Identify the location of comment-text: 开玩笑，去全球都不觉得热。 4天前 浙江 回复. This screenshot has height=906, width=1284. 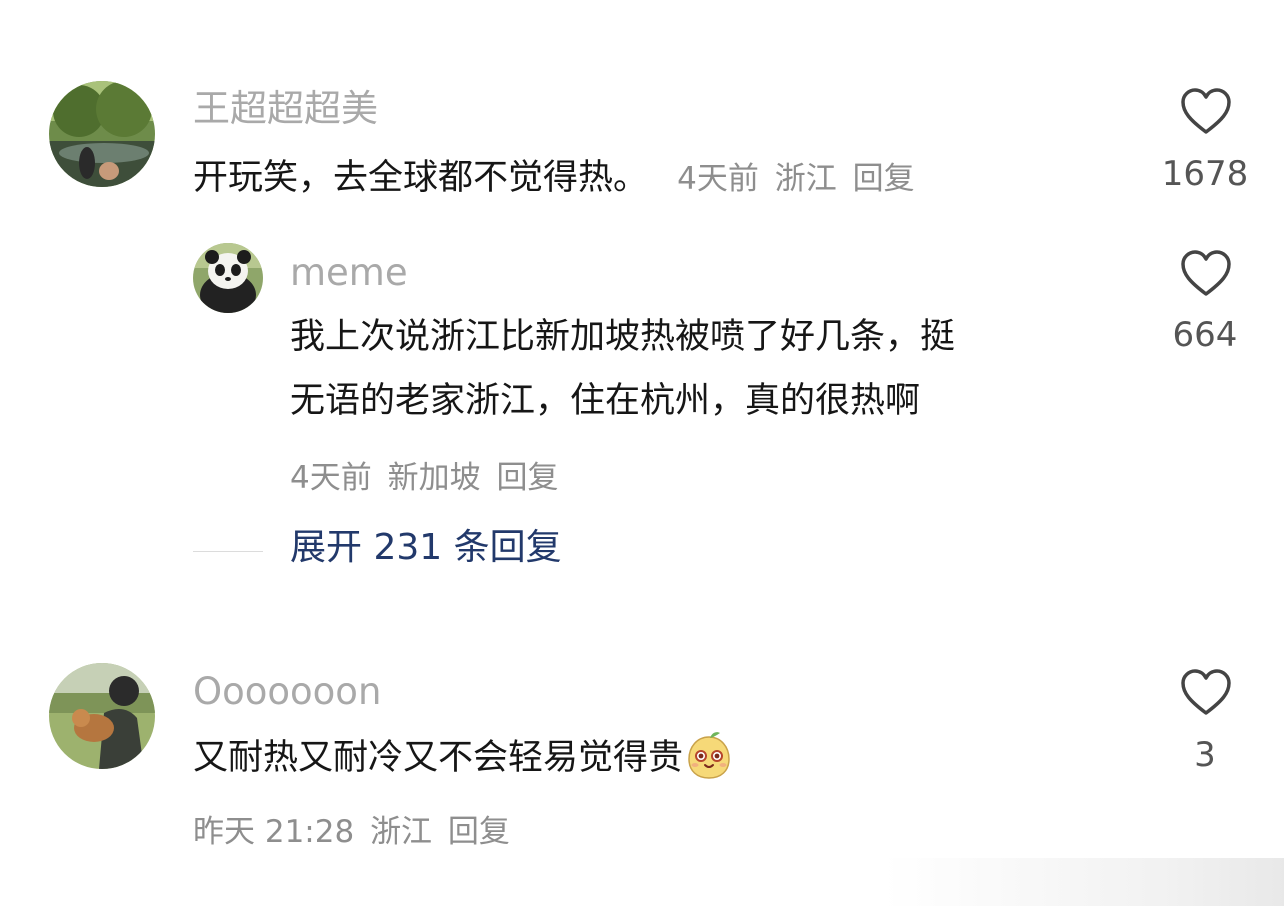
(557, 178).